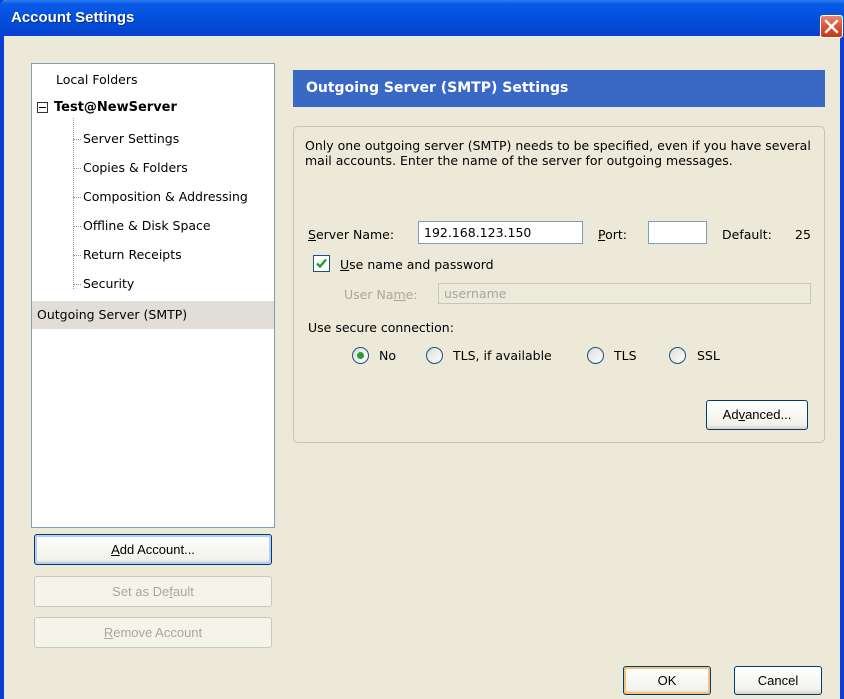  What do you see at coordinates (612, 234) in the screenshot?
I see `port-label: Port:` at bounding box center [612, 234].